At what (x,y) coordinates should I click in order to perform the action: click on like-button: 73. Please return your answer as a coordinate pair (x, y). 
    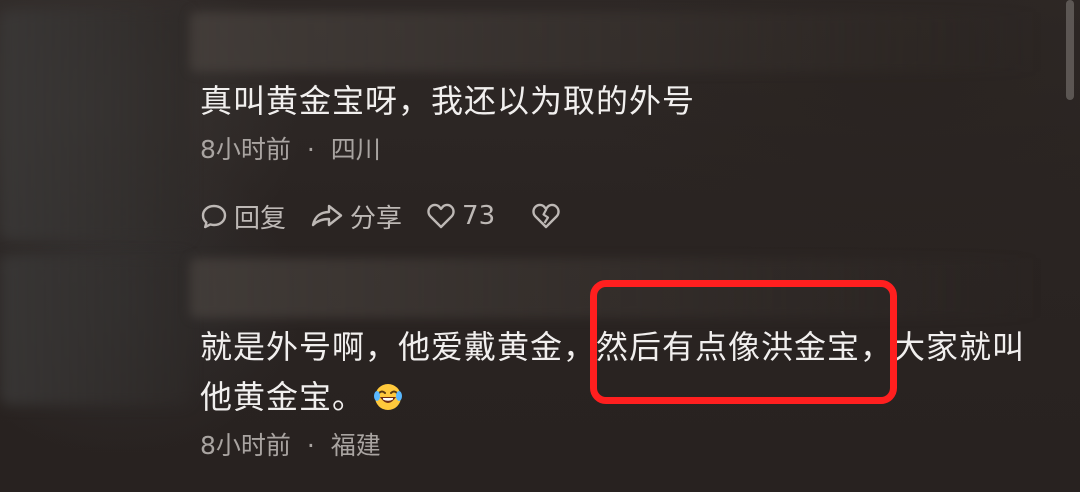
    Looking at the image, I should click on (460, 216).